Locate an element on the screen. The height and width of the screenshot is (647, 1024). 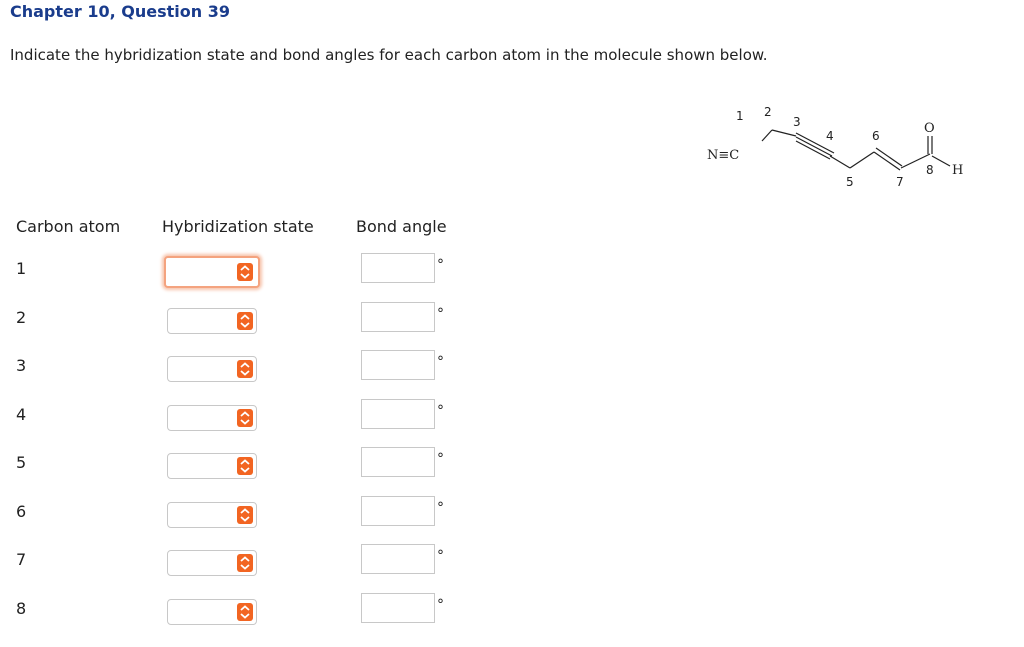
atom-number-3: 3 is located at coordinates (797, 122).